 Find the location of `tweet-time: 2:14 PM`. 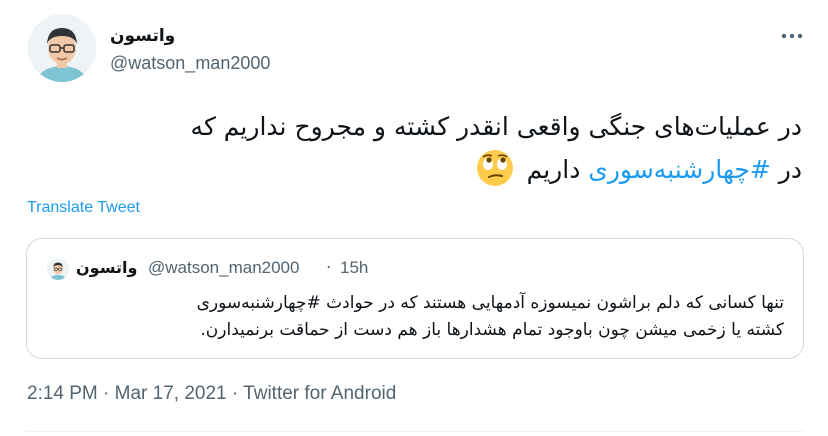

tweet-time: 2:14 PM is located at coordinates (62, 393).